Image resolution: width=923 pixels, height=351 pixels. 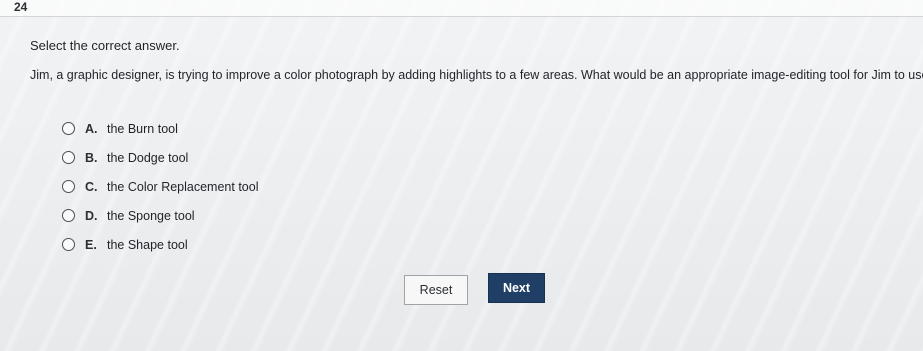 I want to click on next-button: Next, so click(x=516, y=288).